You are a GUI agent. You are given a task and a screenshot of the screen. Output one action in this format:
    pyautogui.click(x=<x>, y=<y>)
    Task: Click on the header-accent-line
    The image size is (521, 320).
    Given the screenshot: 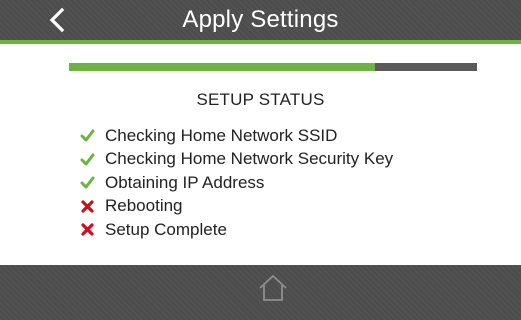 What is the action you would take?
    pyautogui.click(x=260, y=42)
    